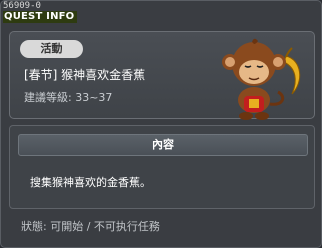  Describe the element at coordinates (68, 97) in the screenshot. I see `quest-recommended-level: 建議等級: 33~37` at that location.